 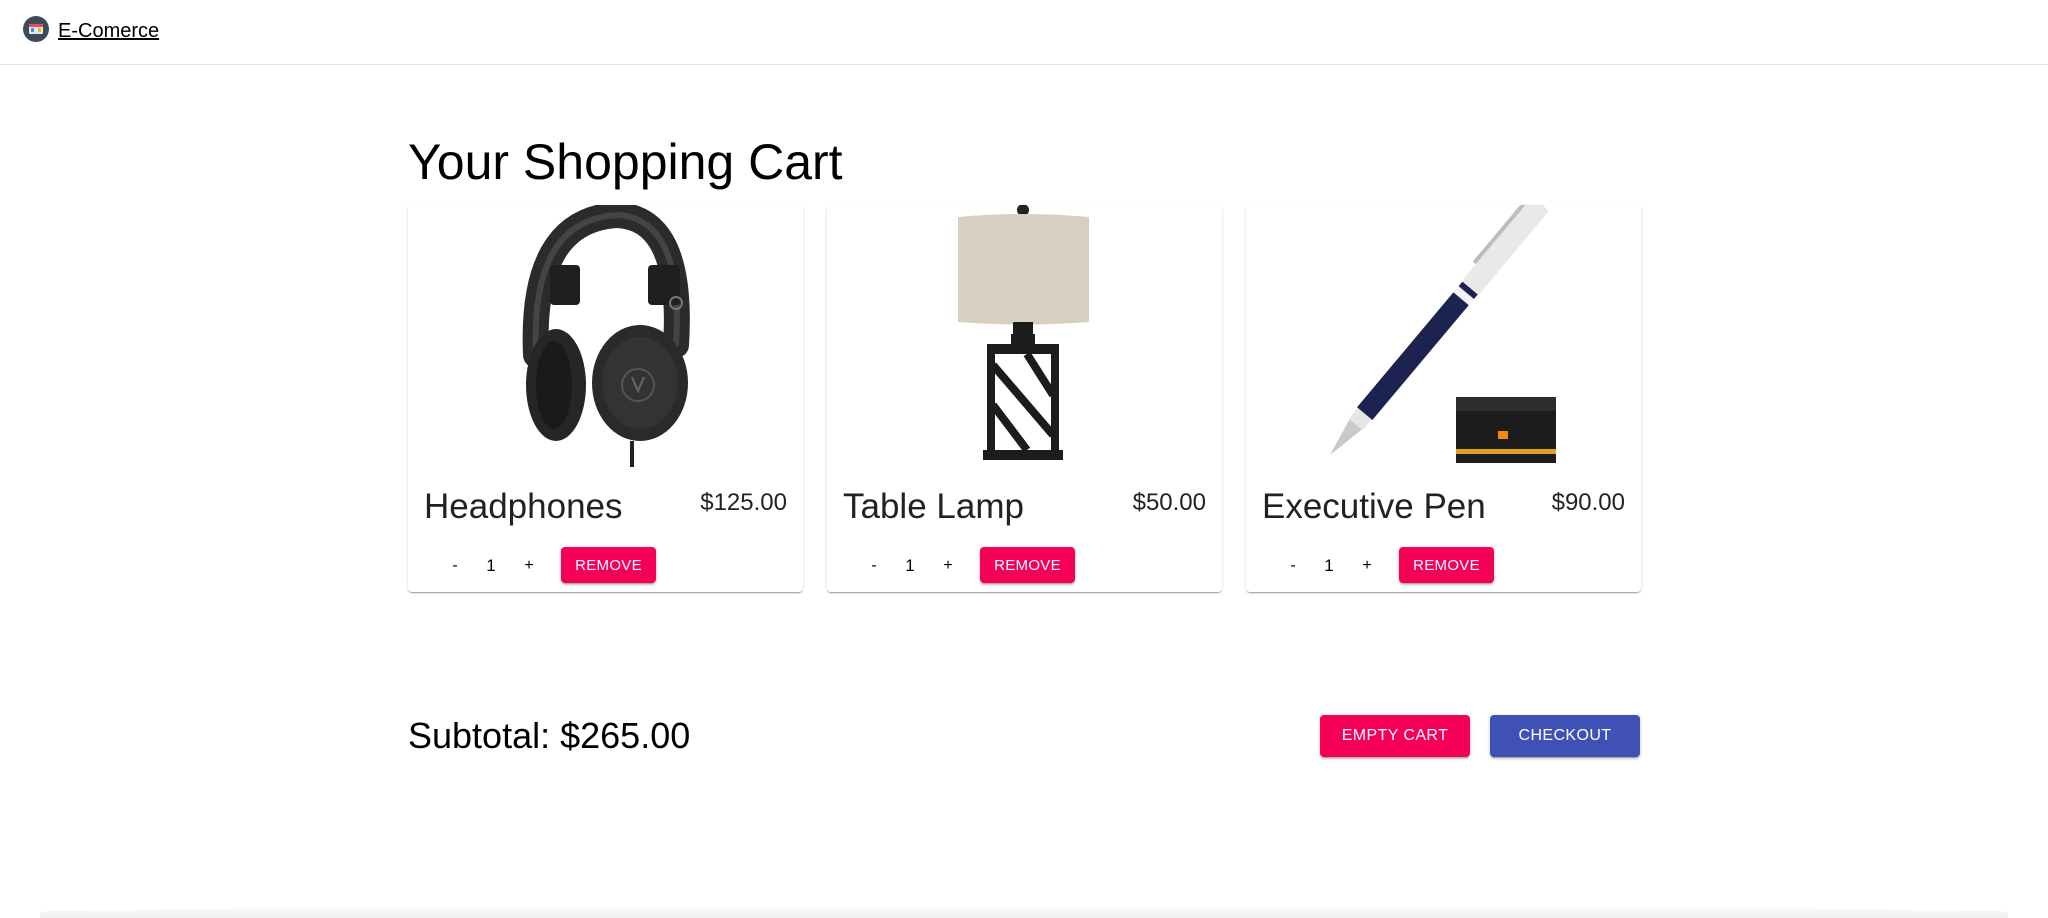 What do you see at coordinates (1169, 502) in the screenshot?
I see `product-price: $50.00` at bounding box center [1169, 502].